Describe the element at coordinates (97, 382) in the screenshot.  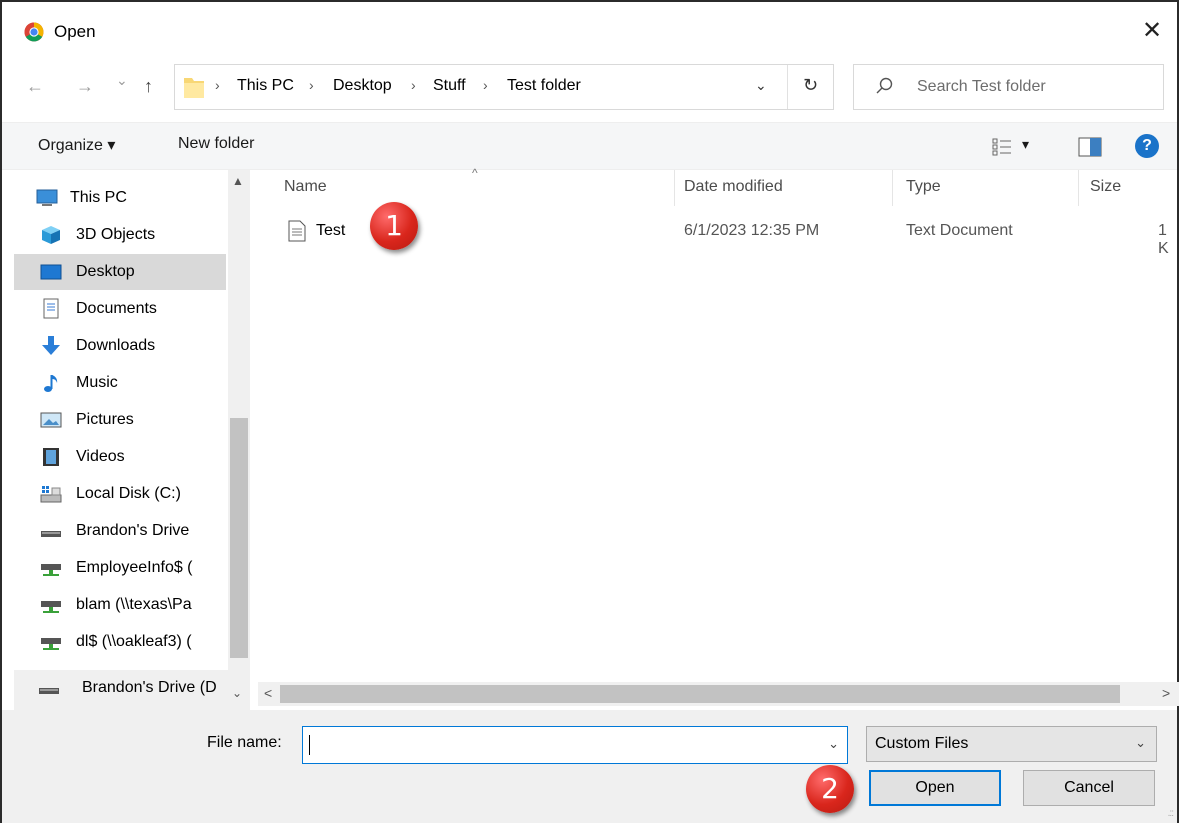
I see `sidebar-item-label: Music` at that location.